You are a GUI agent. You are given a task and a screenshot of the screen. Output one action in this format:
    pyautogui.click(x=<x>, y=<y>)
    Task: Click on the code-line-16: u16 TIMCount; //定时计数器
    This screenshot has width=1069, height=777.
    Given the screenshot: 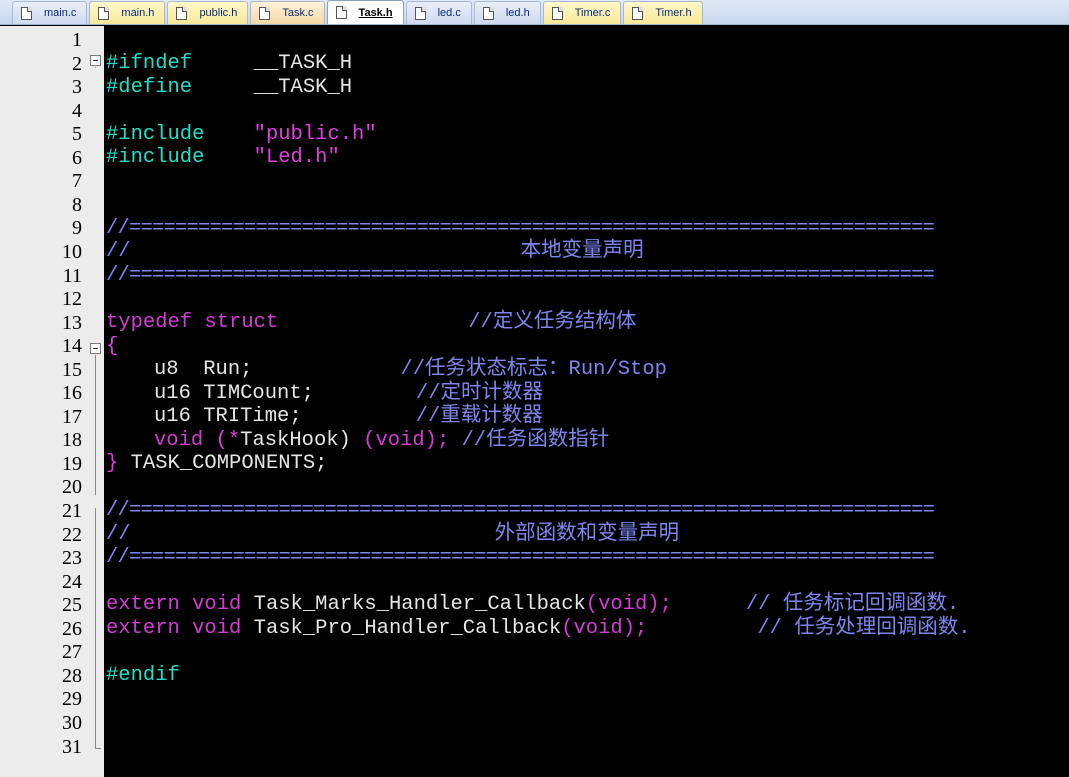 What is the action you would take?
    pyautogui.click(x=324, y=394)
    